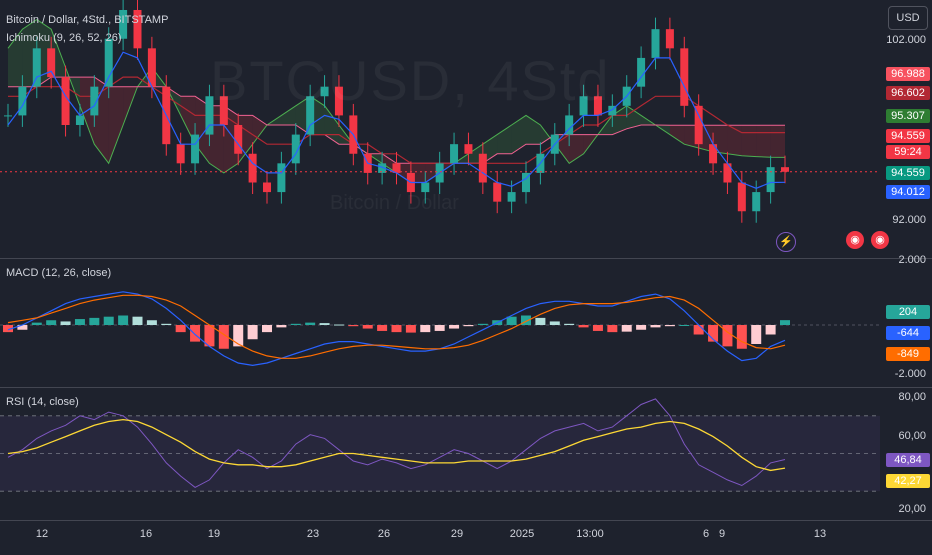 The width and height of the screenshot is (932, 555). What do you see at coordinates (908, 354) in the screenshot?
I see `macd-value-tag: -849` at bounding box center [908, 354].